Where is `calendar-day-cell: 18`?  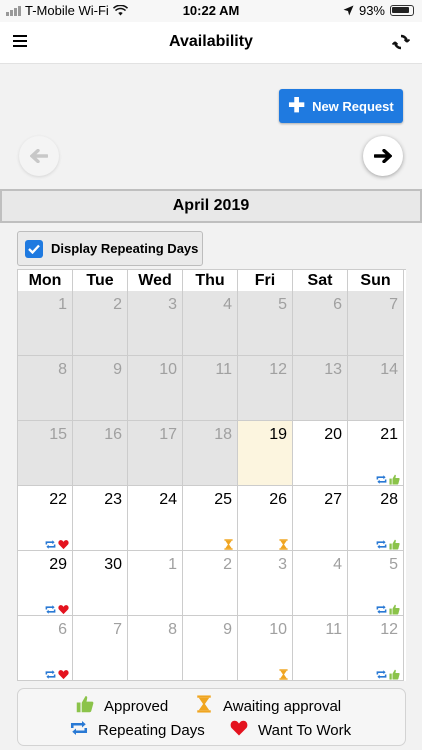
calendar-day-cell: 18 is located at coordinates (210, 453).